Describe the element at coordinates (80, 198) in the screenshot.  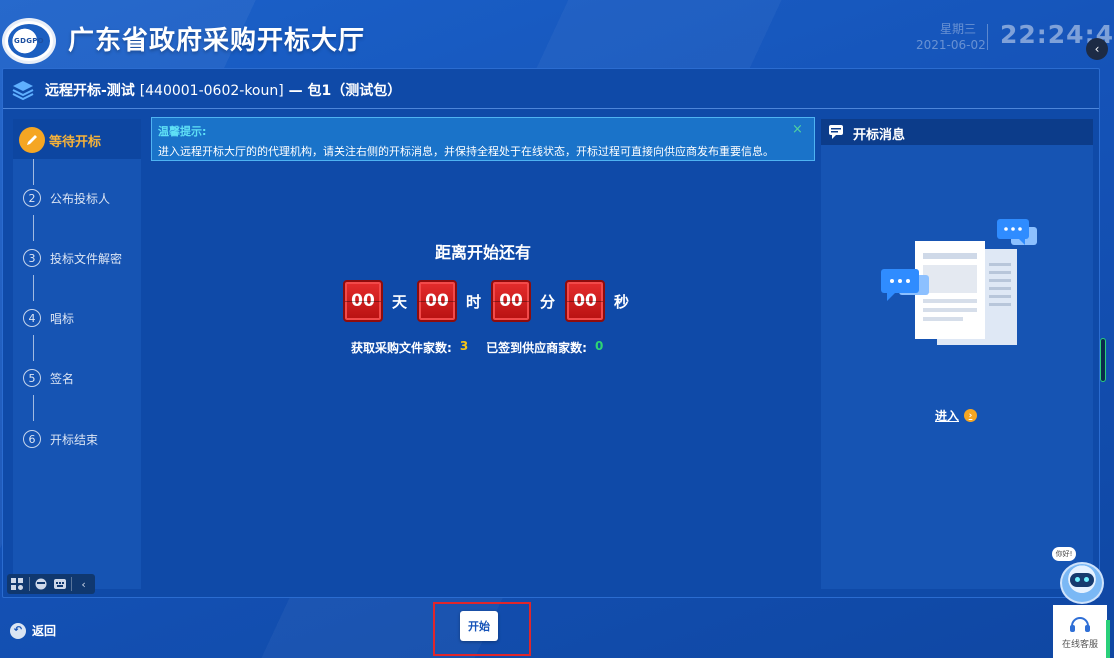
I see `step-label: 公布投标人` at that location.